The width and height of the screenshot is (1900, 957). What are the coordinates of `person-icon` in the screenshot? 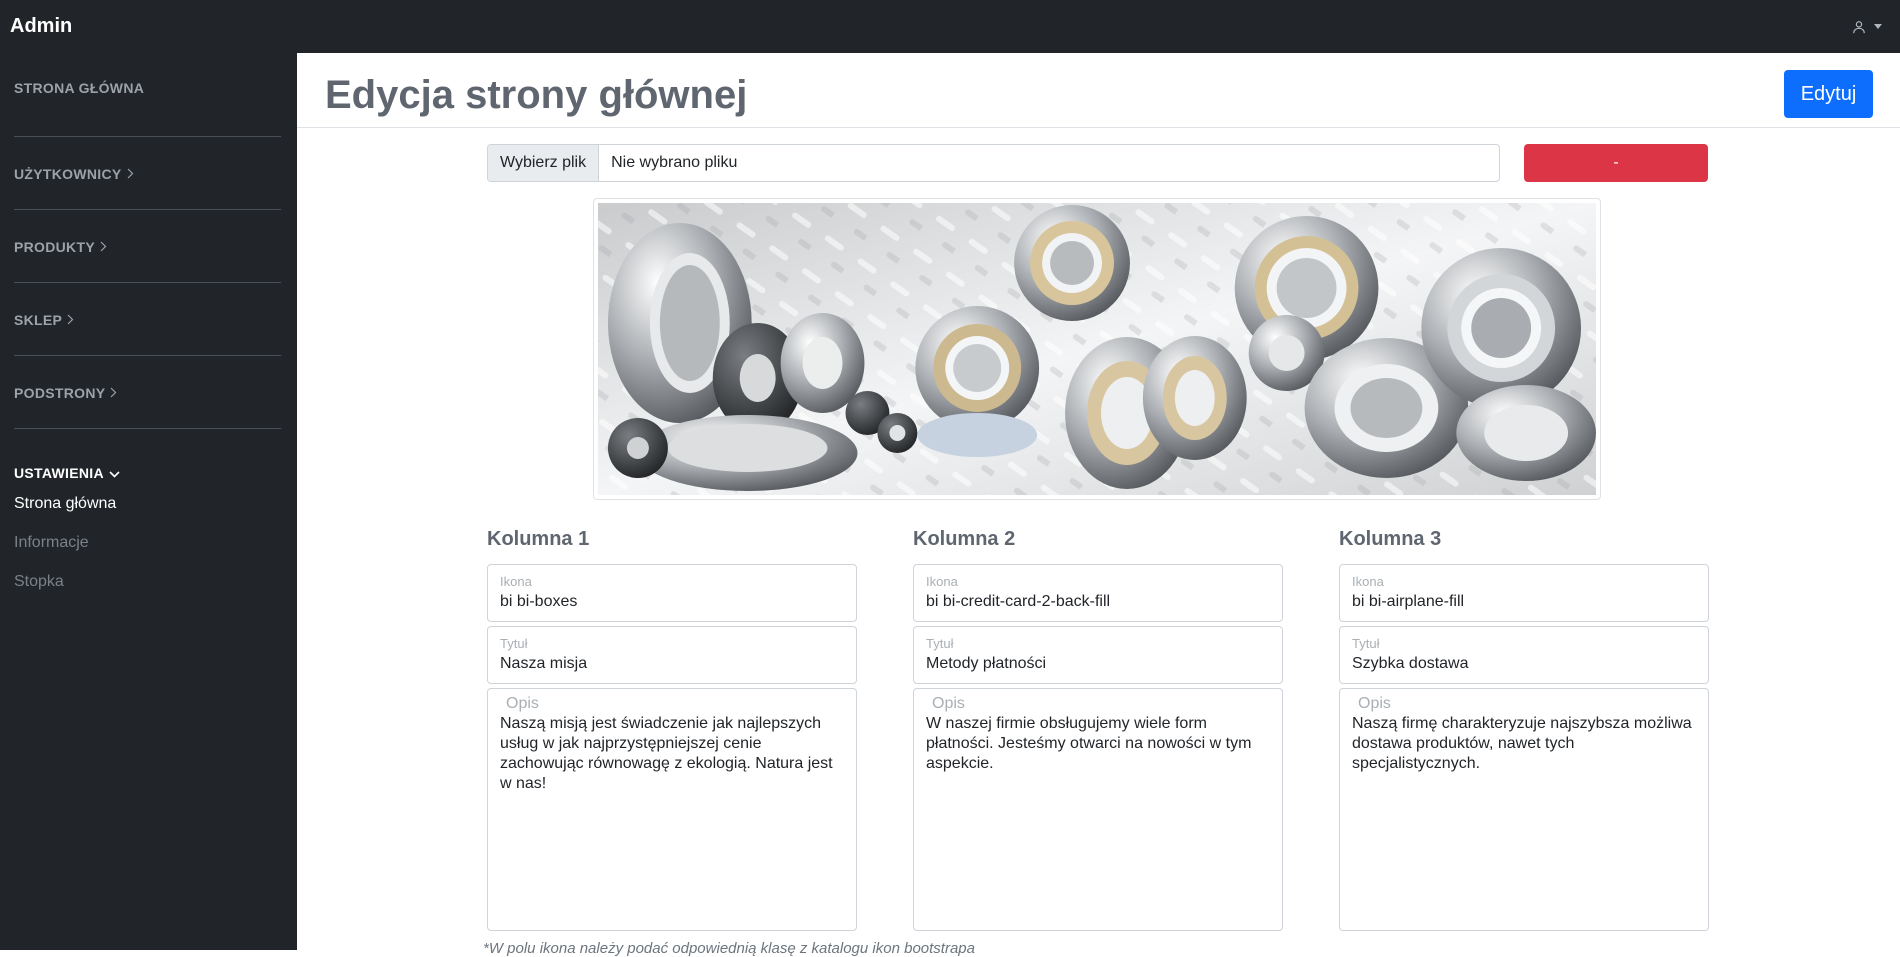 It's located at (1859, 27).